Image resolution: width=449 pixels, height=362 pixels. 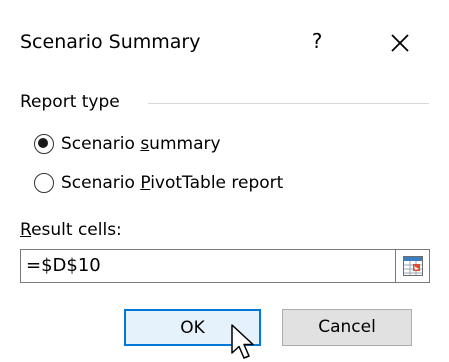 I want to click on label-part: esult cells:, so click(x=76, y=230).